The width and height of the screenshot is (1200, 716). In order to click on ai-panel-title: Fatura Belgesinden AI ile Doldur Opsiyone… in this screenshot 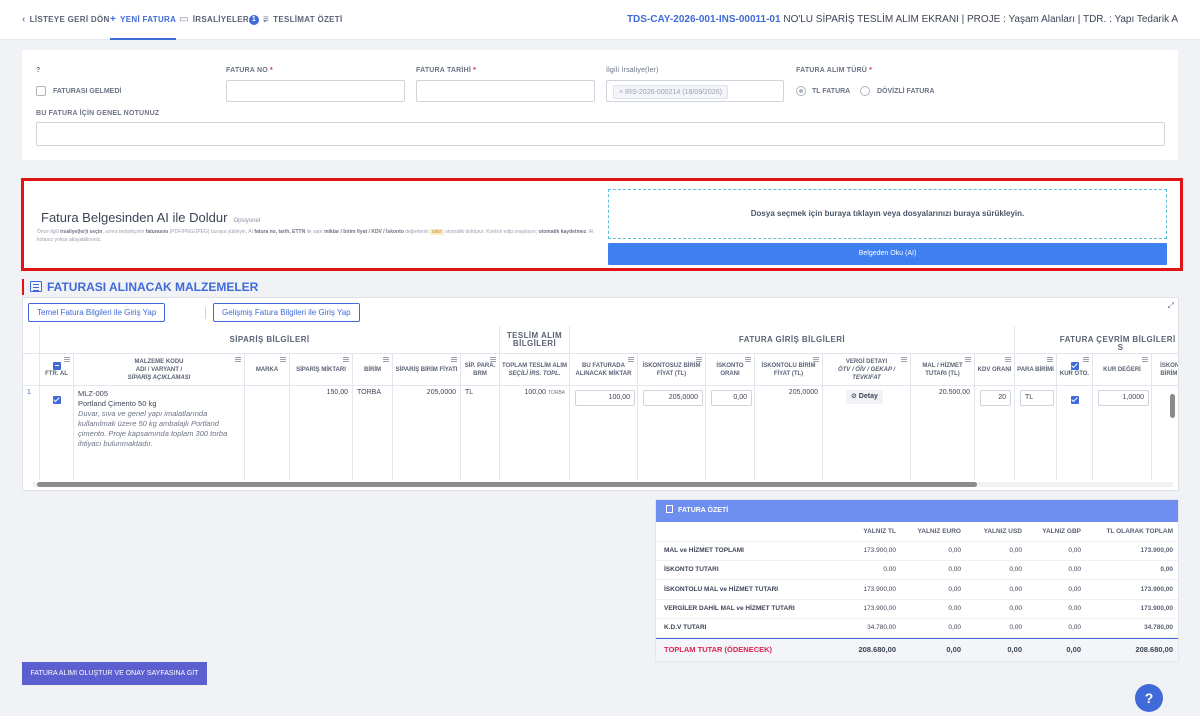, I will do `click(150, 217)`.